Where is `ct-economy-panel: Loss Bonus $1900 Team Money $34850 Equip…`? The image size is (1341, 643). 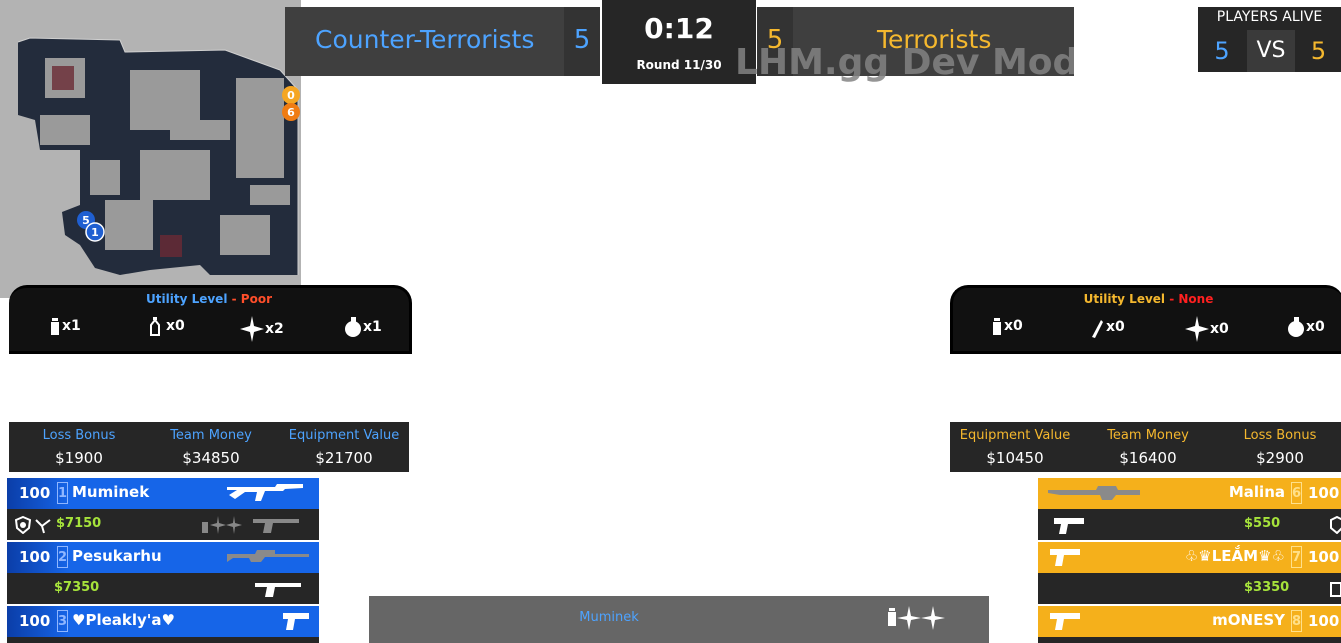
ct-economy-panel: Loss Bonus $1900 Team Money $34850 Equip… is located at coordinates (209, 447).